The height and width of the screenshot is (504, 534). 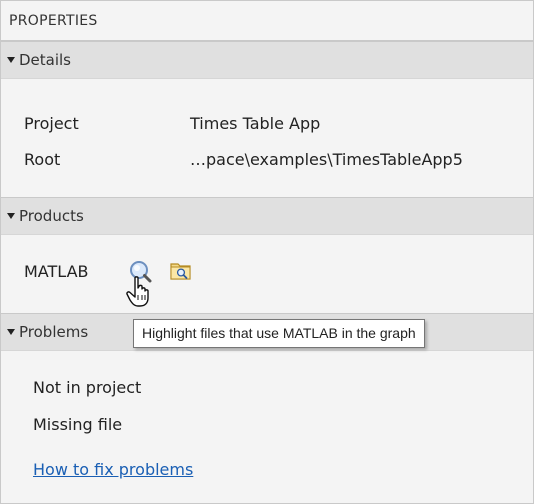 What do you see at coordinates (141, 294) in the screenshot?
I see `hand-cursor-icon` at bounding box center [141, 294].